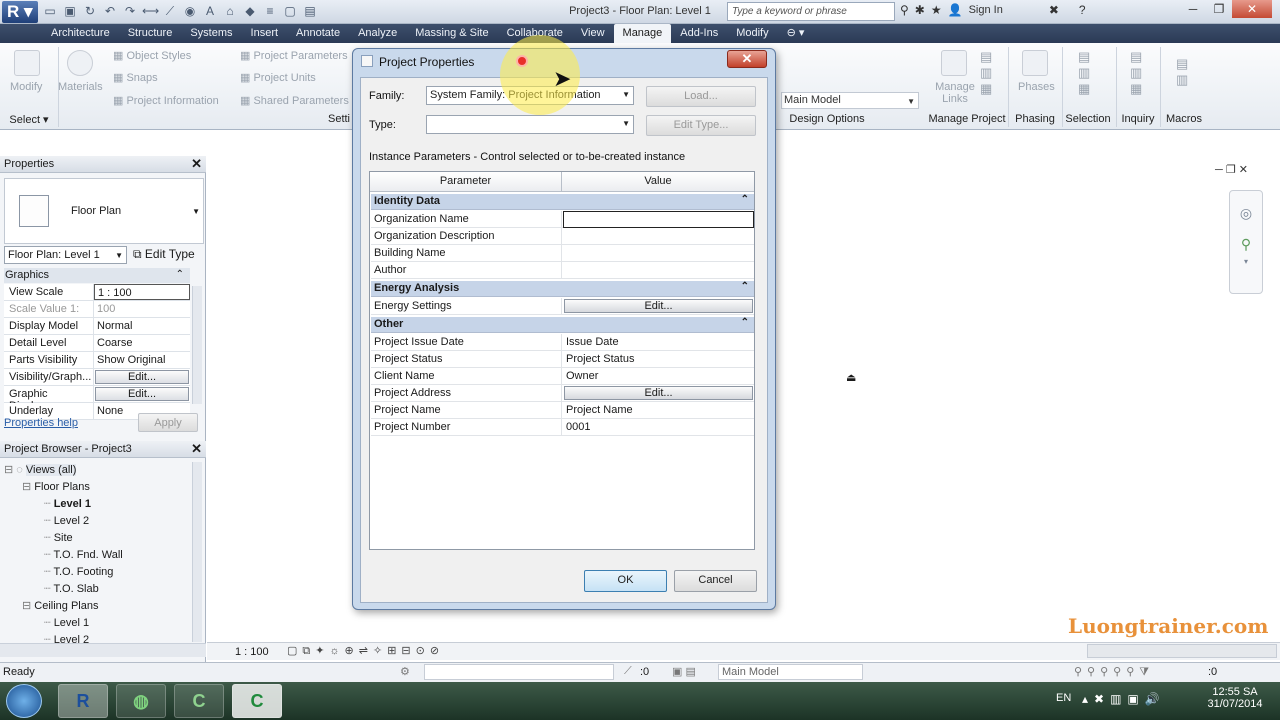  What do you see at coordinates (1124, 699) in the screenshot?
I see `tray-icons: ▴✖▥▣🔊` at bounding box center [1124, 699].